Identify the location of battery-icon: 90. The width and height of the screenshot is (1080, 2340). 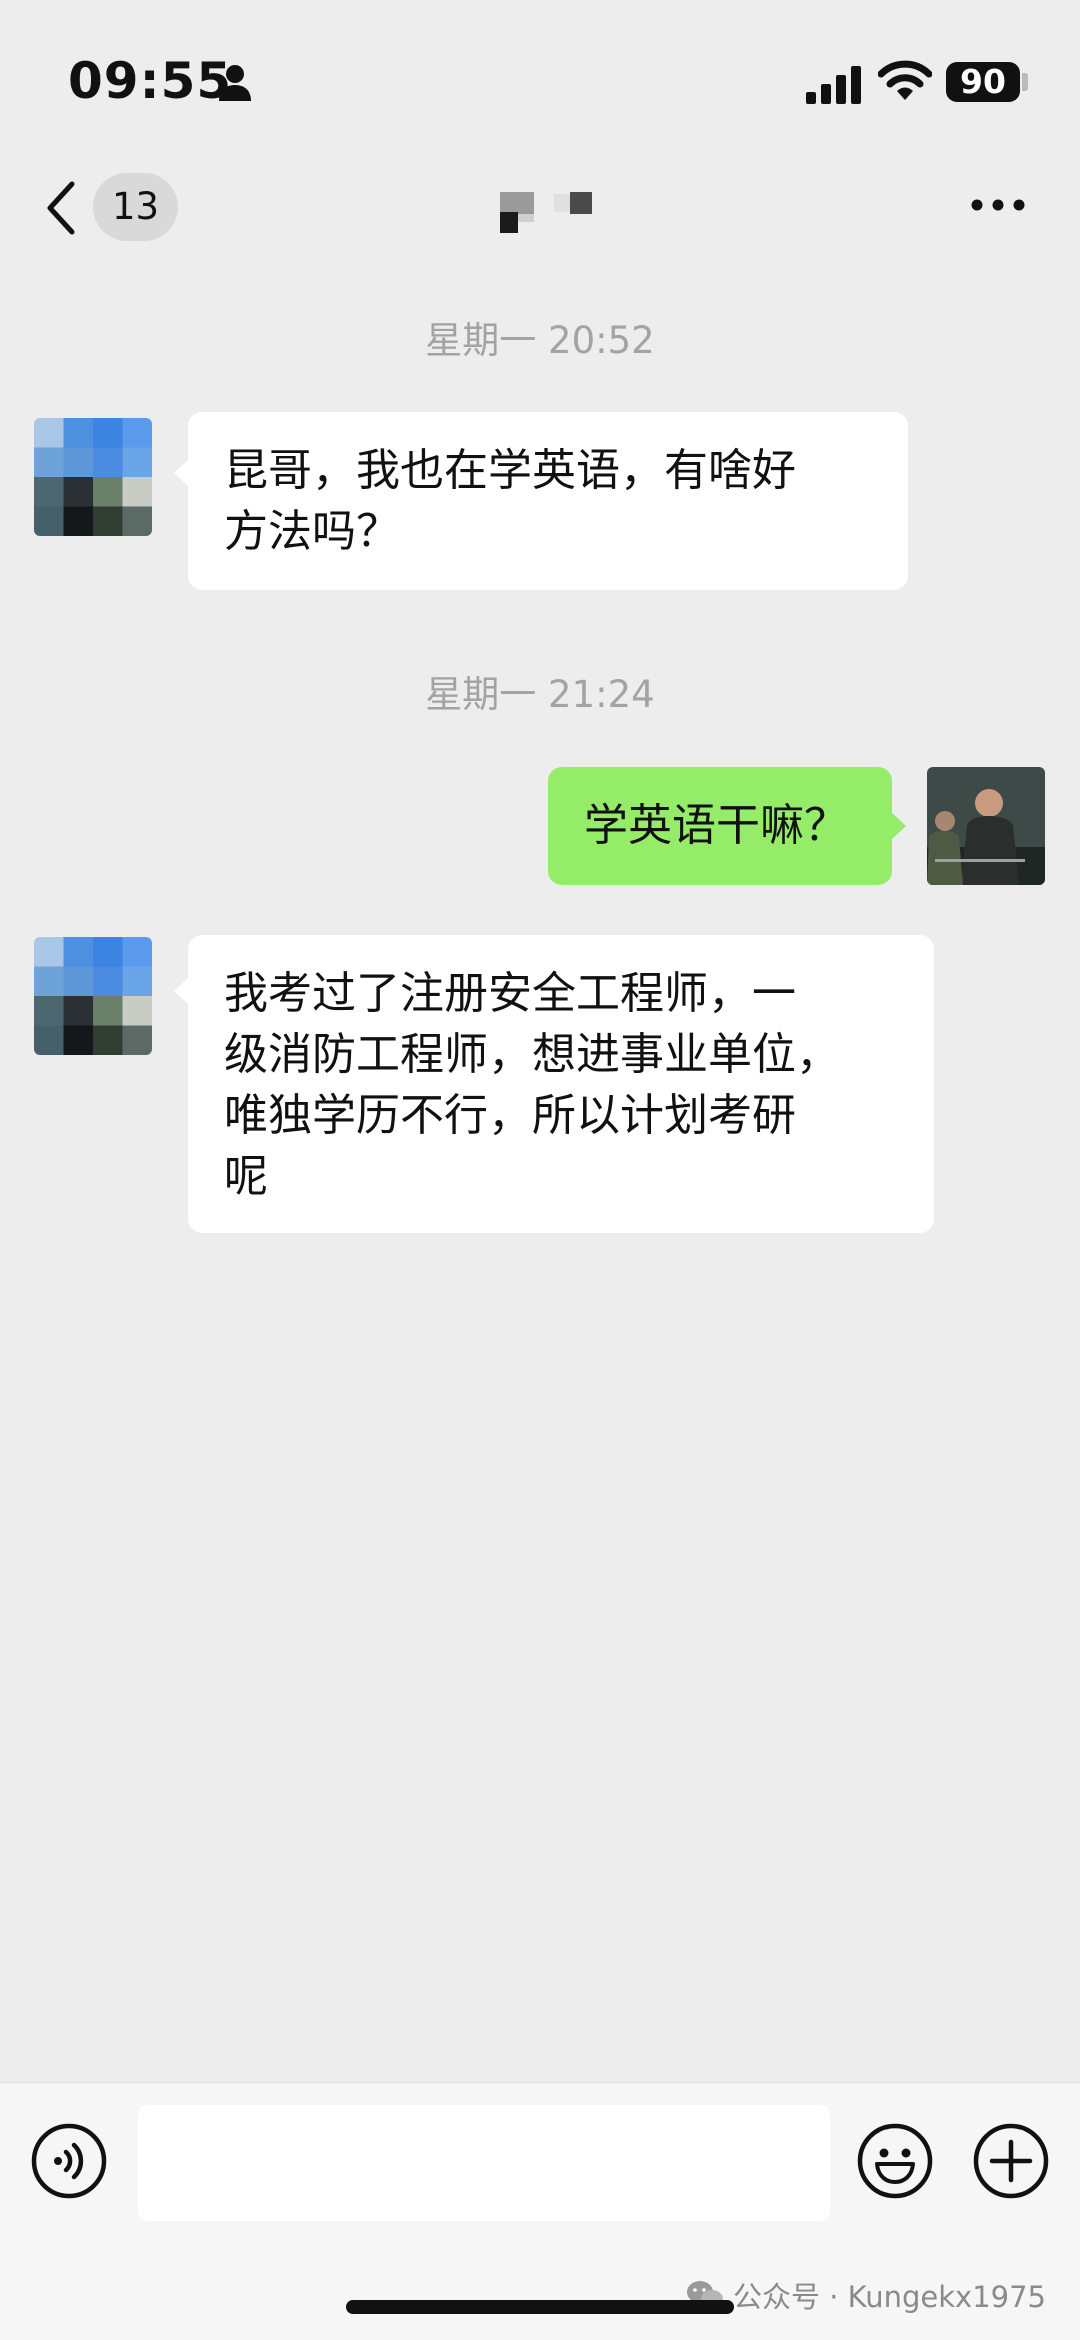
(983, 82).